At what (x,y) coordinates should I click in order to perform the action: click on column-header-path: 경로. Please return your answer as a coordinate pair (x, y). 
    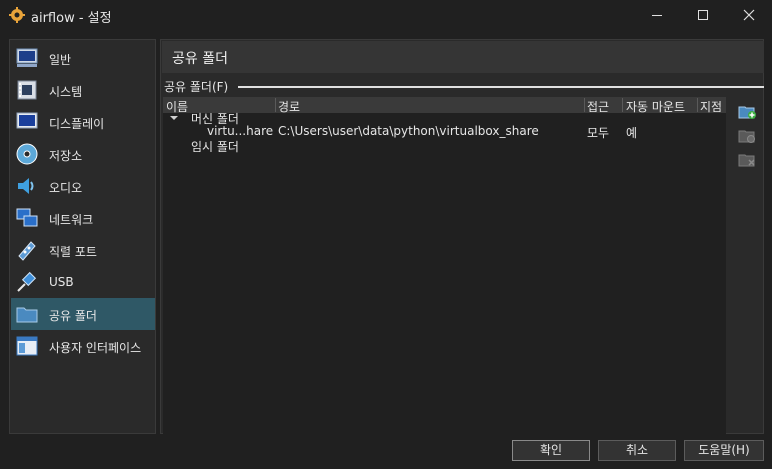
    Looking at the image, I should click on (289, 106).